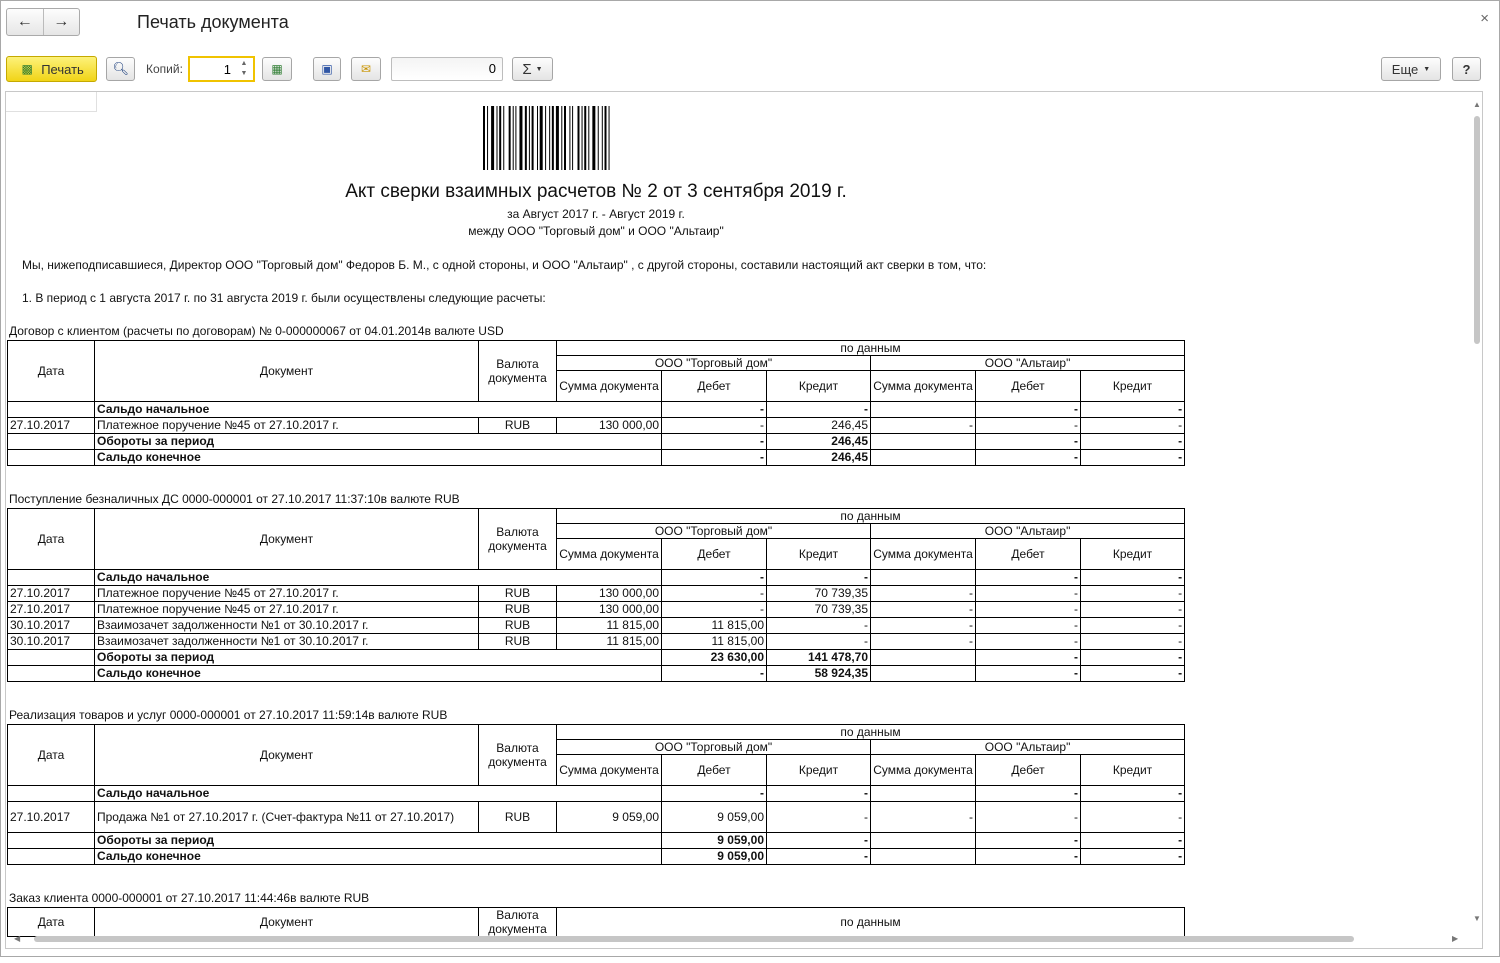 The height and width of the screenshot is (963, 1500). I want to click on copies-stepper: ▲ ▼, so click(244, 69).